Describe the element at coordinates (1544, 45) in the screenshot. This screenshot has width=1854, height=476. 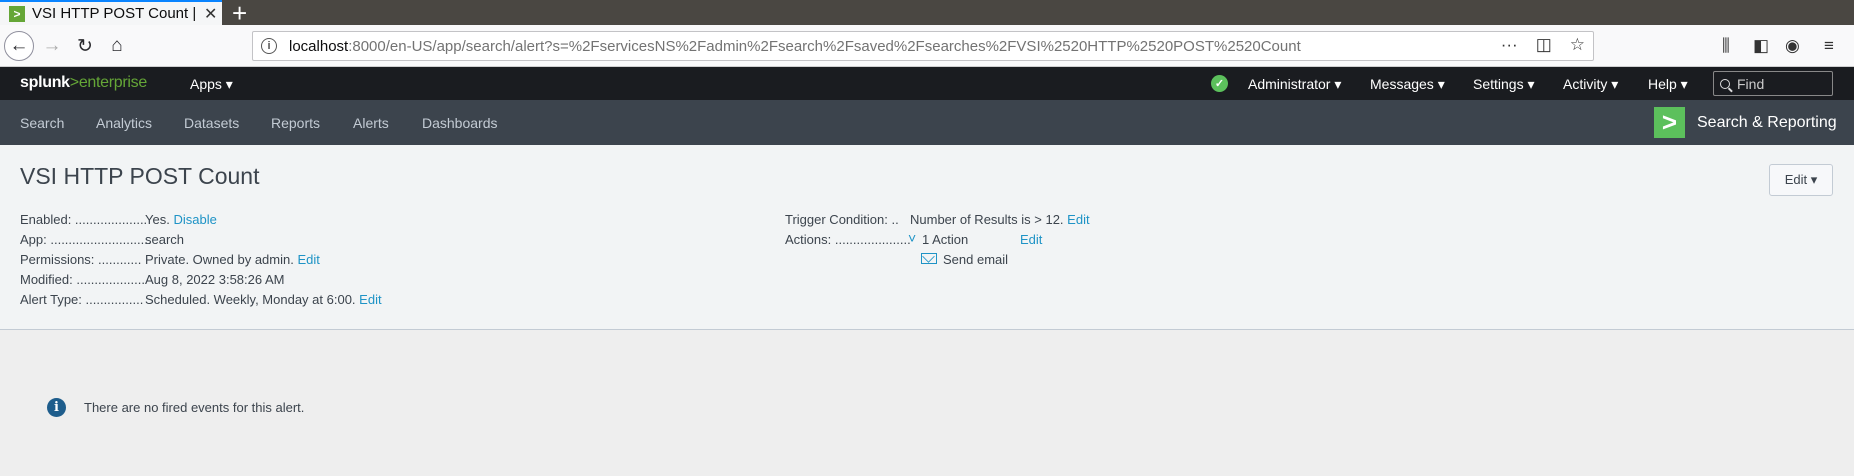
I see `pocket-icon: ◫` at that location.